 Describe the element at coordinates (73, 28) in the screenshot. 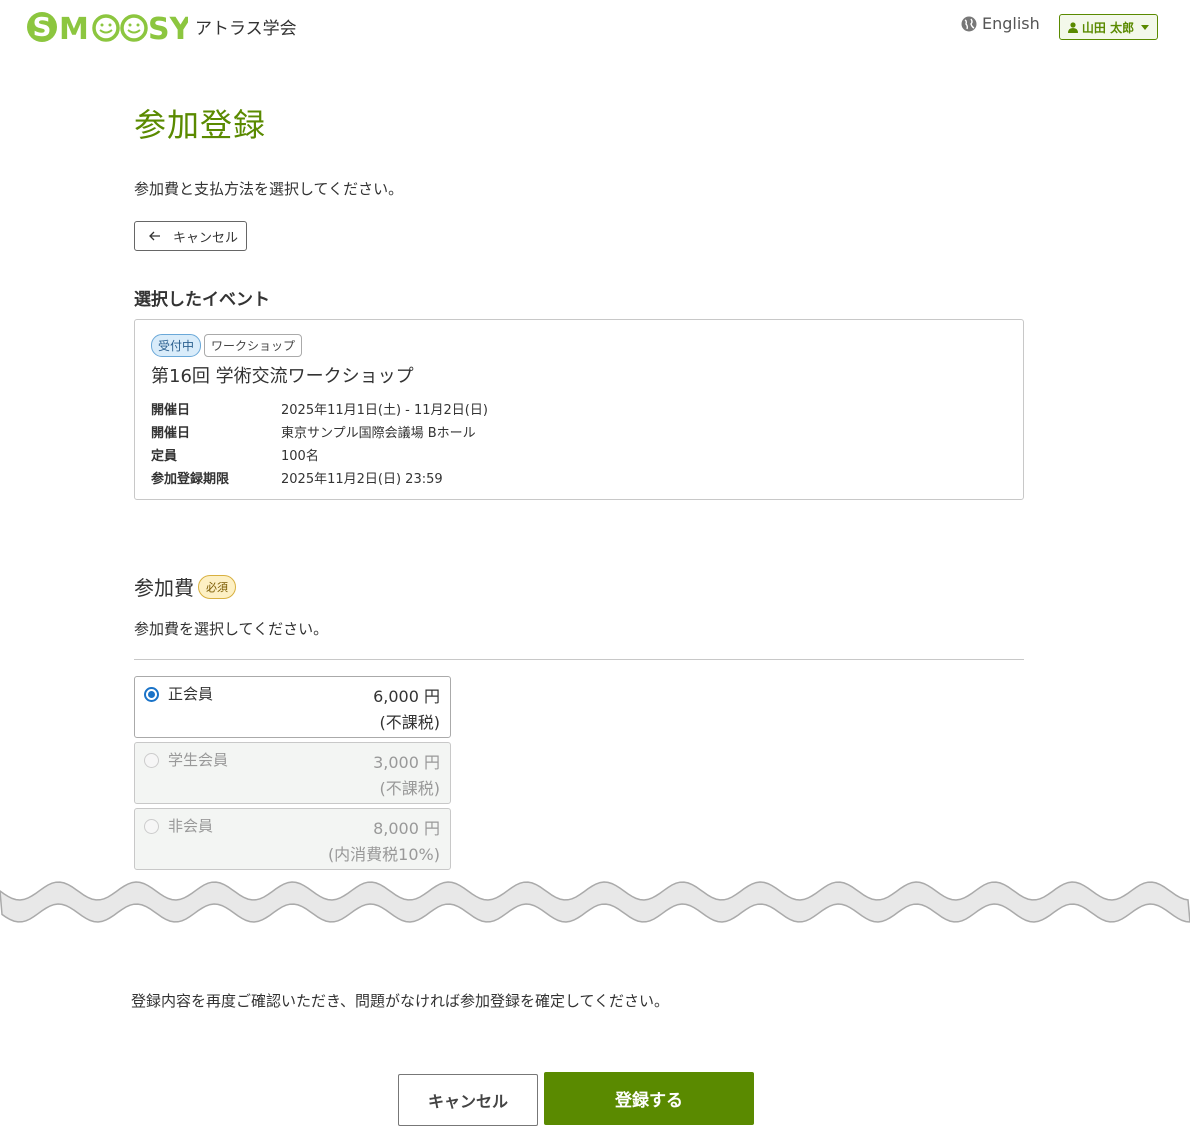

I see `svg-text: M` at that location.